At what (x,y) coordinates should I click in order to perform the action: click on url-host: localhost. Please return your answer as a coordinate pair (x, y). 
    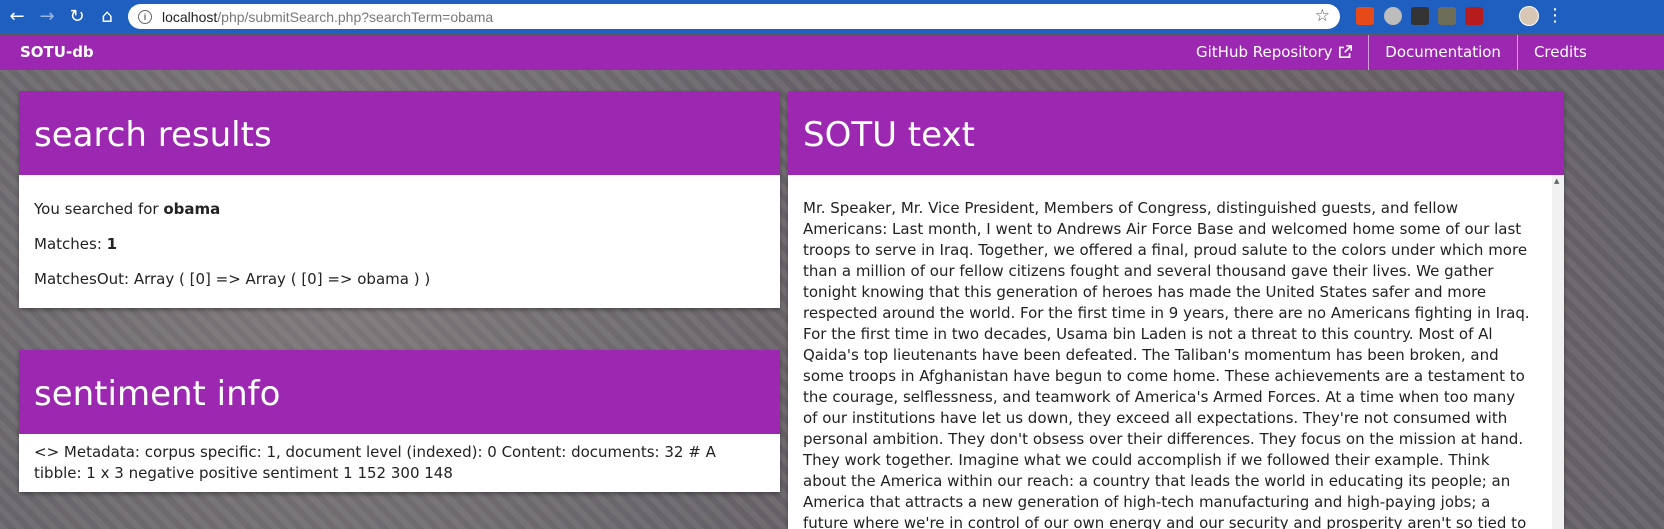
    Looking at the image, I should click on (190, 16).